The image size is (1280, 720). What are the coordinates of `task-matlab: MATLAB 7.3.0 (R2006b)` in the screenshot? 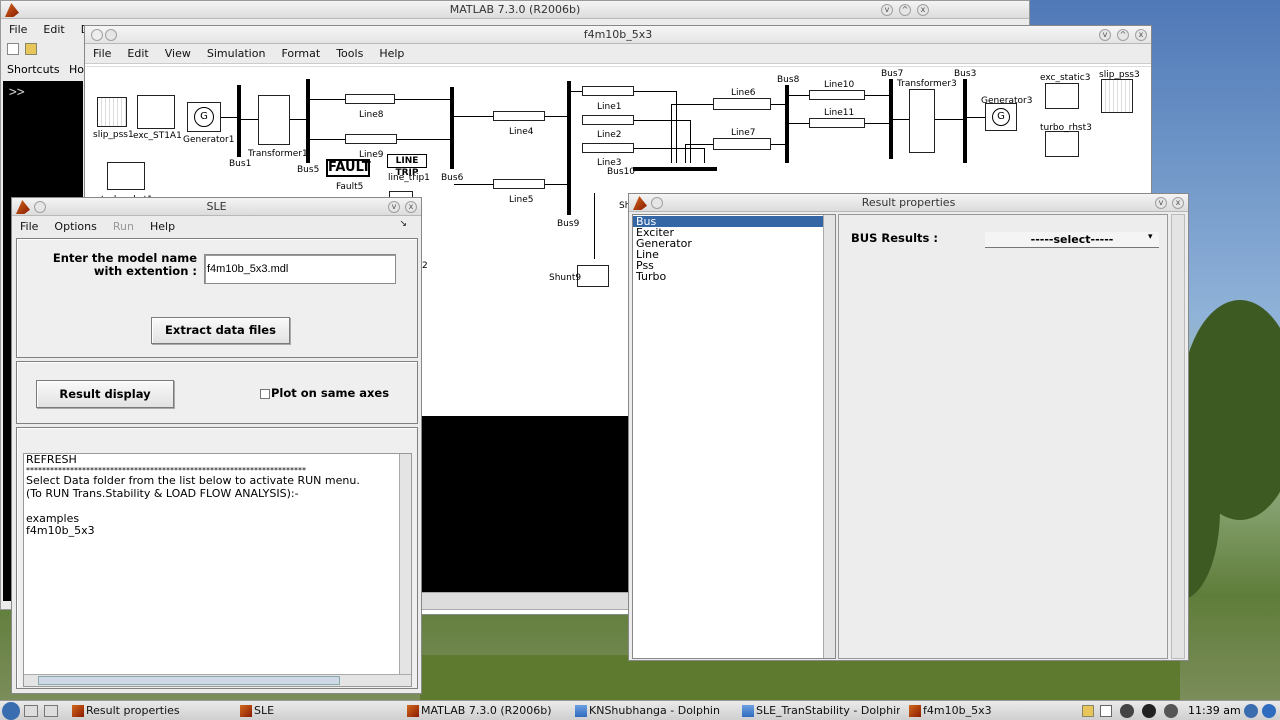 It's located at (485, 711).